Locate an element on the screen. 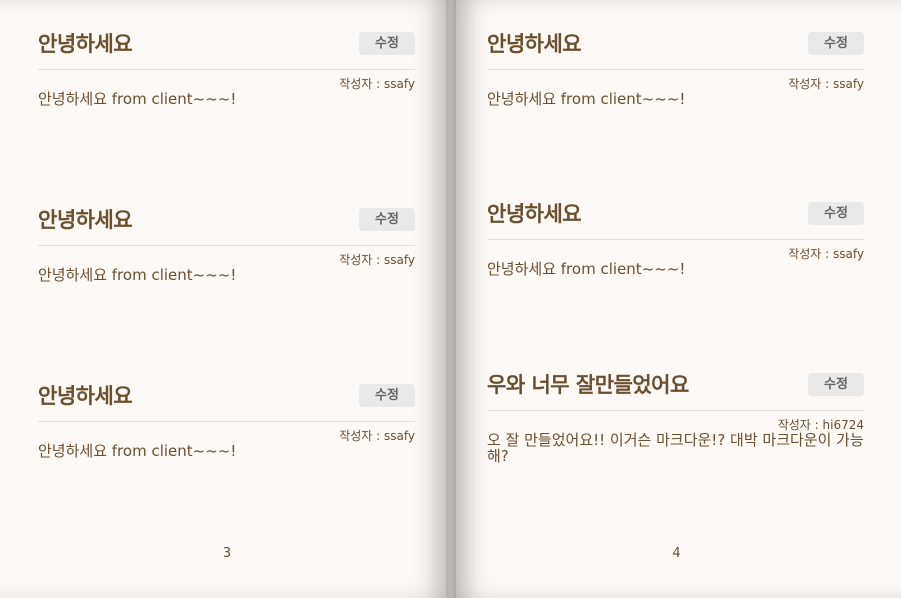 Image resolution: width=901 pixels, height=598 pixels. page-number: 3 is located at coordinates (225, 553).